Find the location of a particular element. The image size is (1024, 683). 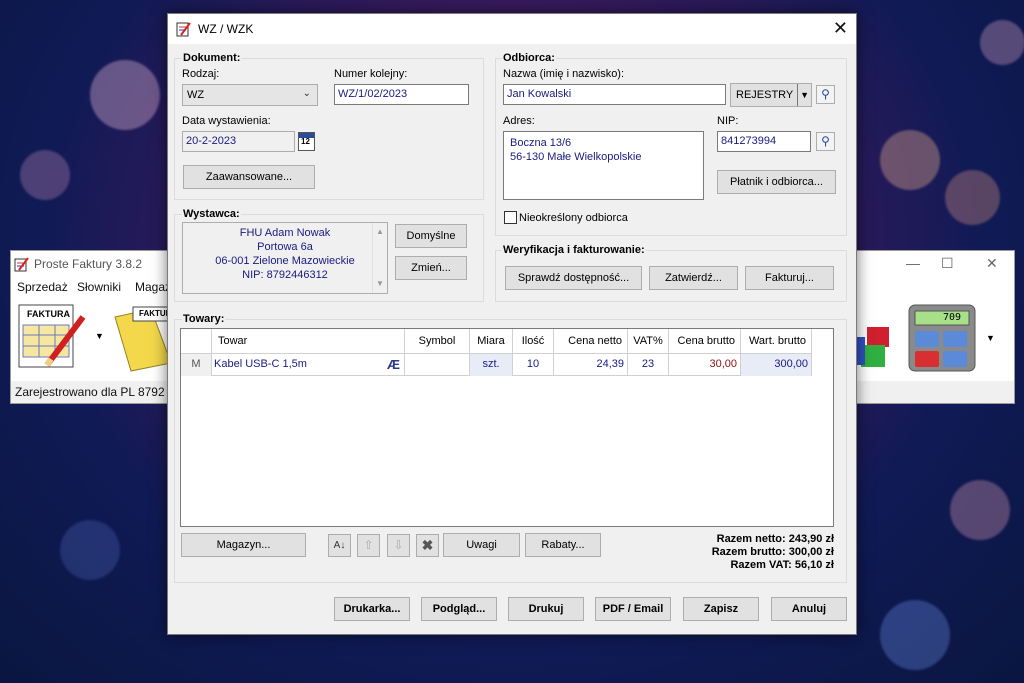

rodzaj-value: WZ is located at coordinates (196, 95).